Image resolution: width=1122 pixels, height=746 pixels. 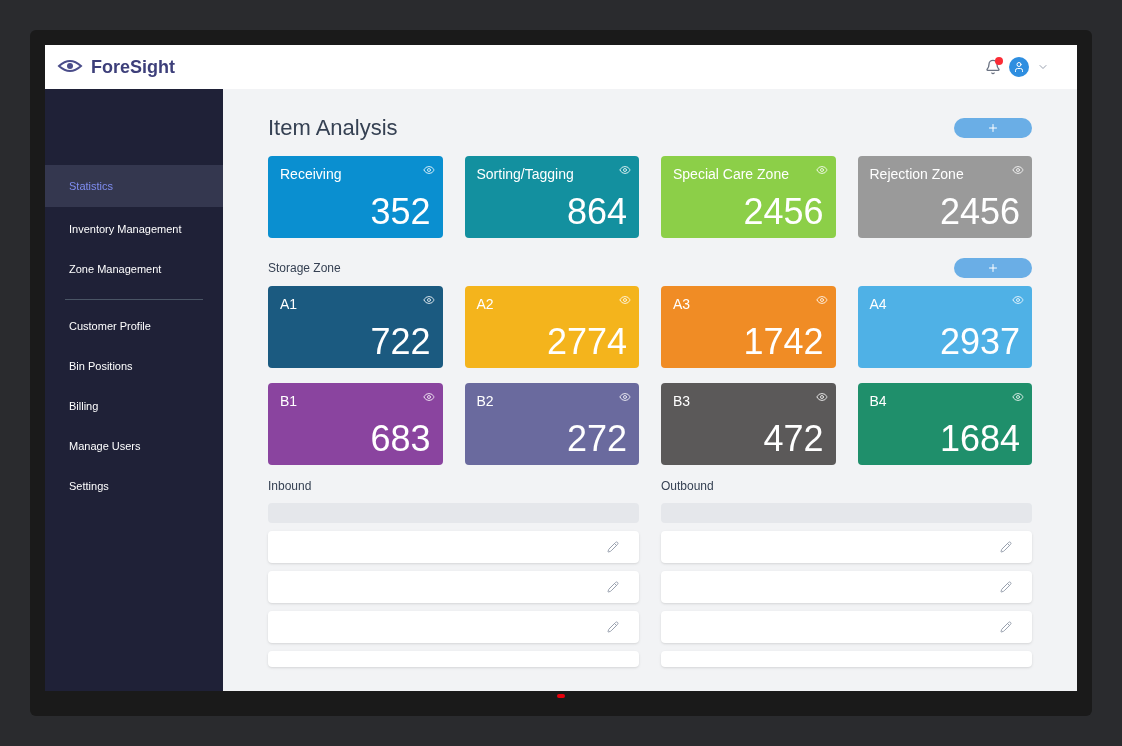 I want to click on card-value: 1742, so click(x=783, y=342).